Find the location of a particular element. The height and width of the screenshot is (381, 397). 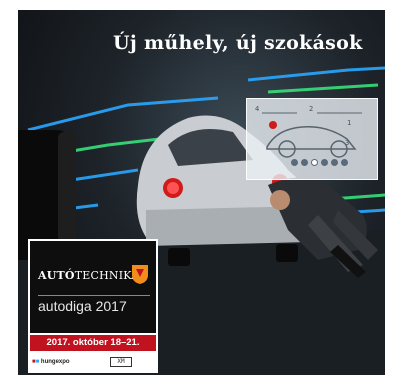

headline: Új műhely, új szokások is located at coordinates (238, 43).